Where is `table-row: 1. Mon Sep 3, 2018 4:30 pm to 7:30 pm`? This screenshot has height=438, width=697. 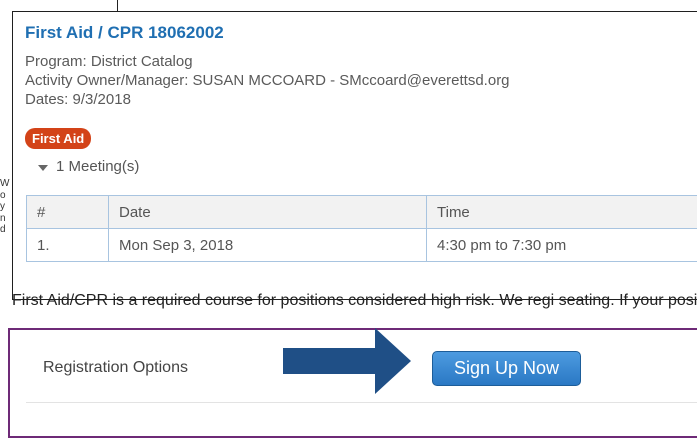 table-row: 1. Mon Sep 3, 2018 4:30 pm to 7:30 pm is located at coordinates (362, 245).